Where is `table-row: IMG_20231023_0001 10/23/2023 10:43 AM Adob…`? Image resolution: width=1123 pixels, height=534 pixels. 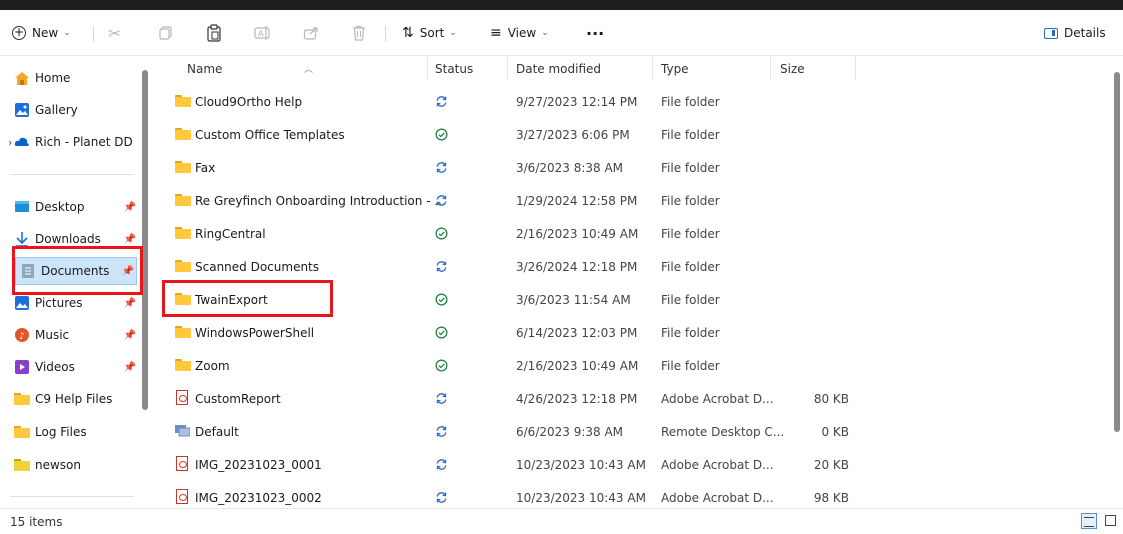
table-row: IMG_20231023_0001 10/23/2023 10:43 AM Adob… is located at coordinates (631, 465).